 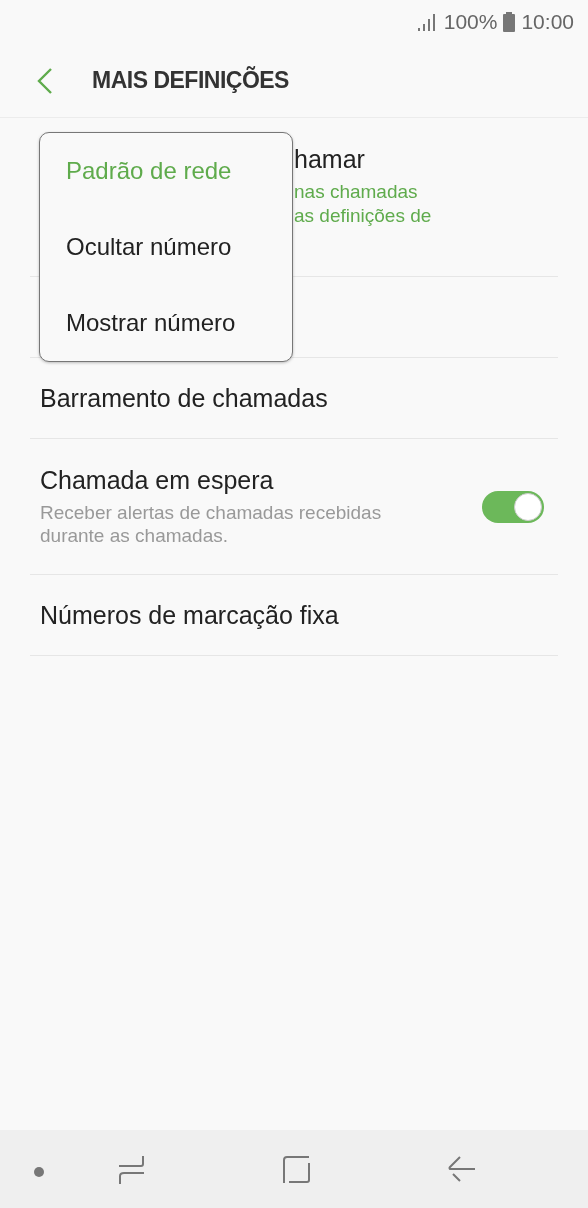 What do you see at coordinates (363, 216) in the screenshot?
I see `setting-value: as definições de` at bounding box center [363, 216].